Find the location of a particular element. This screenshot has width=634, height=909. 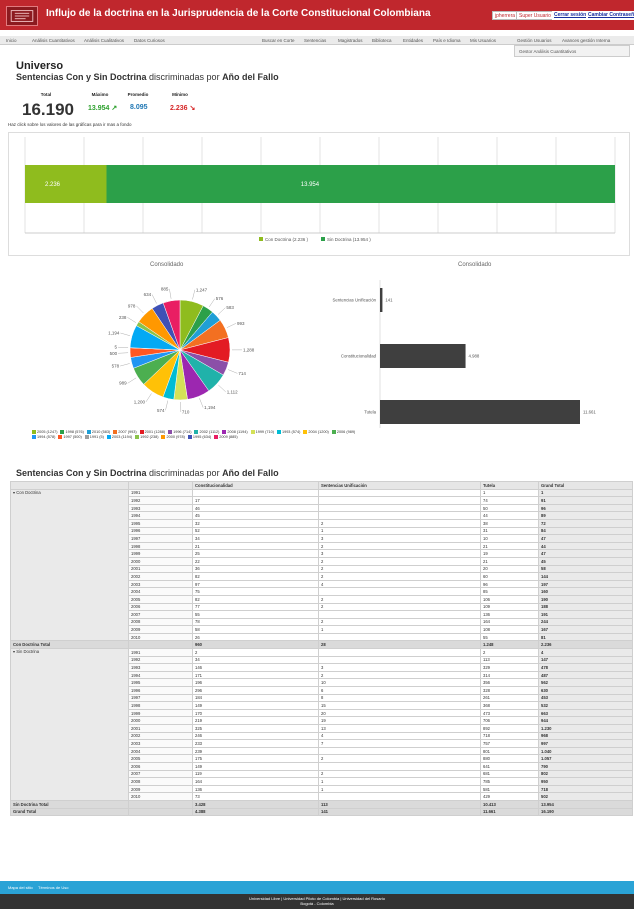

stat-min-label: Mínimo is located at coordinates (180, 94).